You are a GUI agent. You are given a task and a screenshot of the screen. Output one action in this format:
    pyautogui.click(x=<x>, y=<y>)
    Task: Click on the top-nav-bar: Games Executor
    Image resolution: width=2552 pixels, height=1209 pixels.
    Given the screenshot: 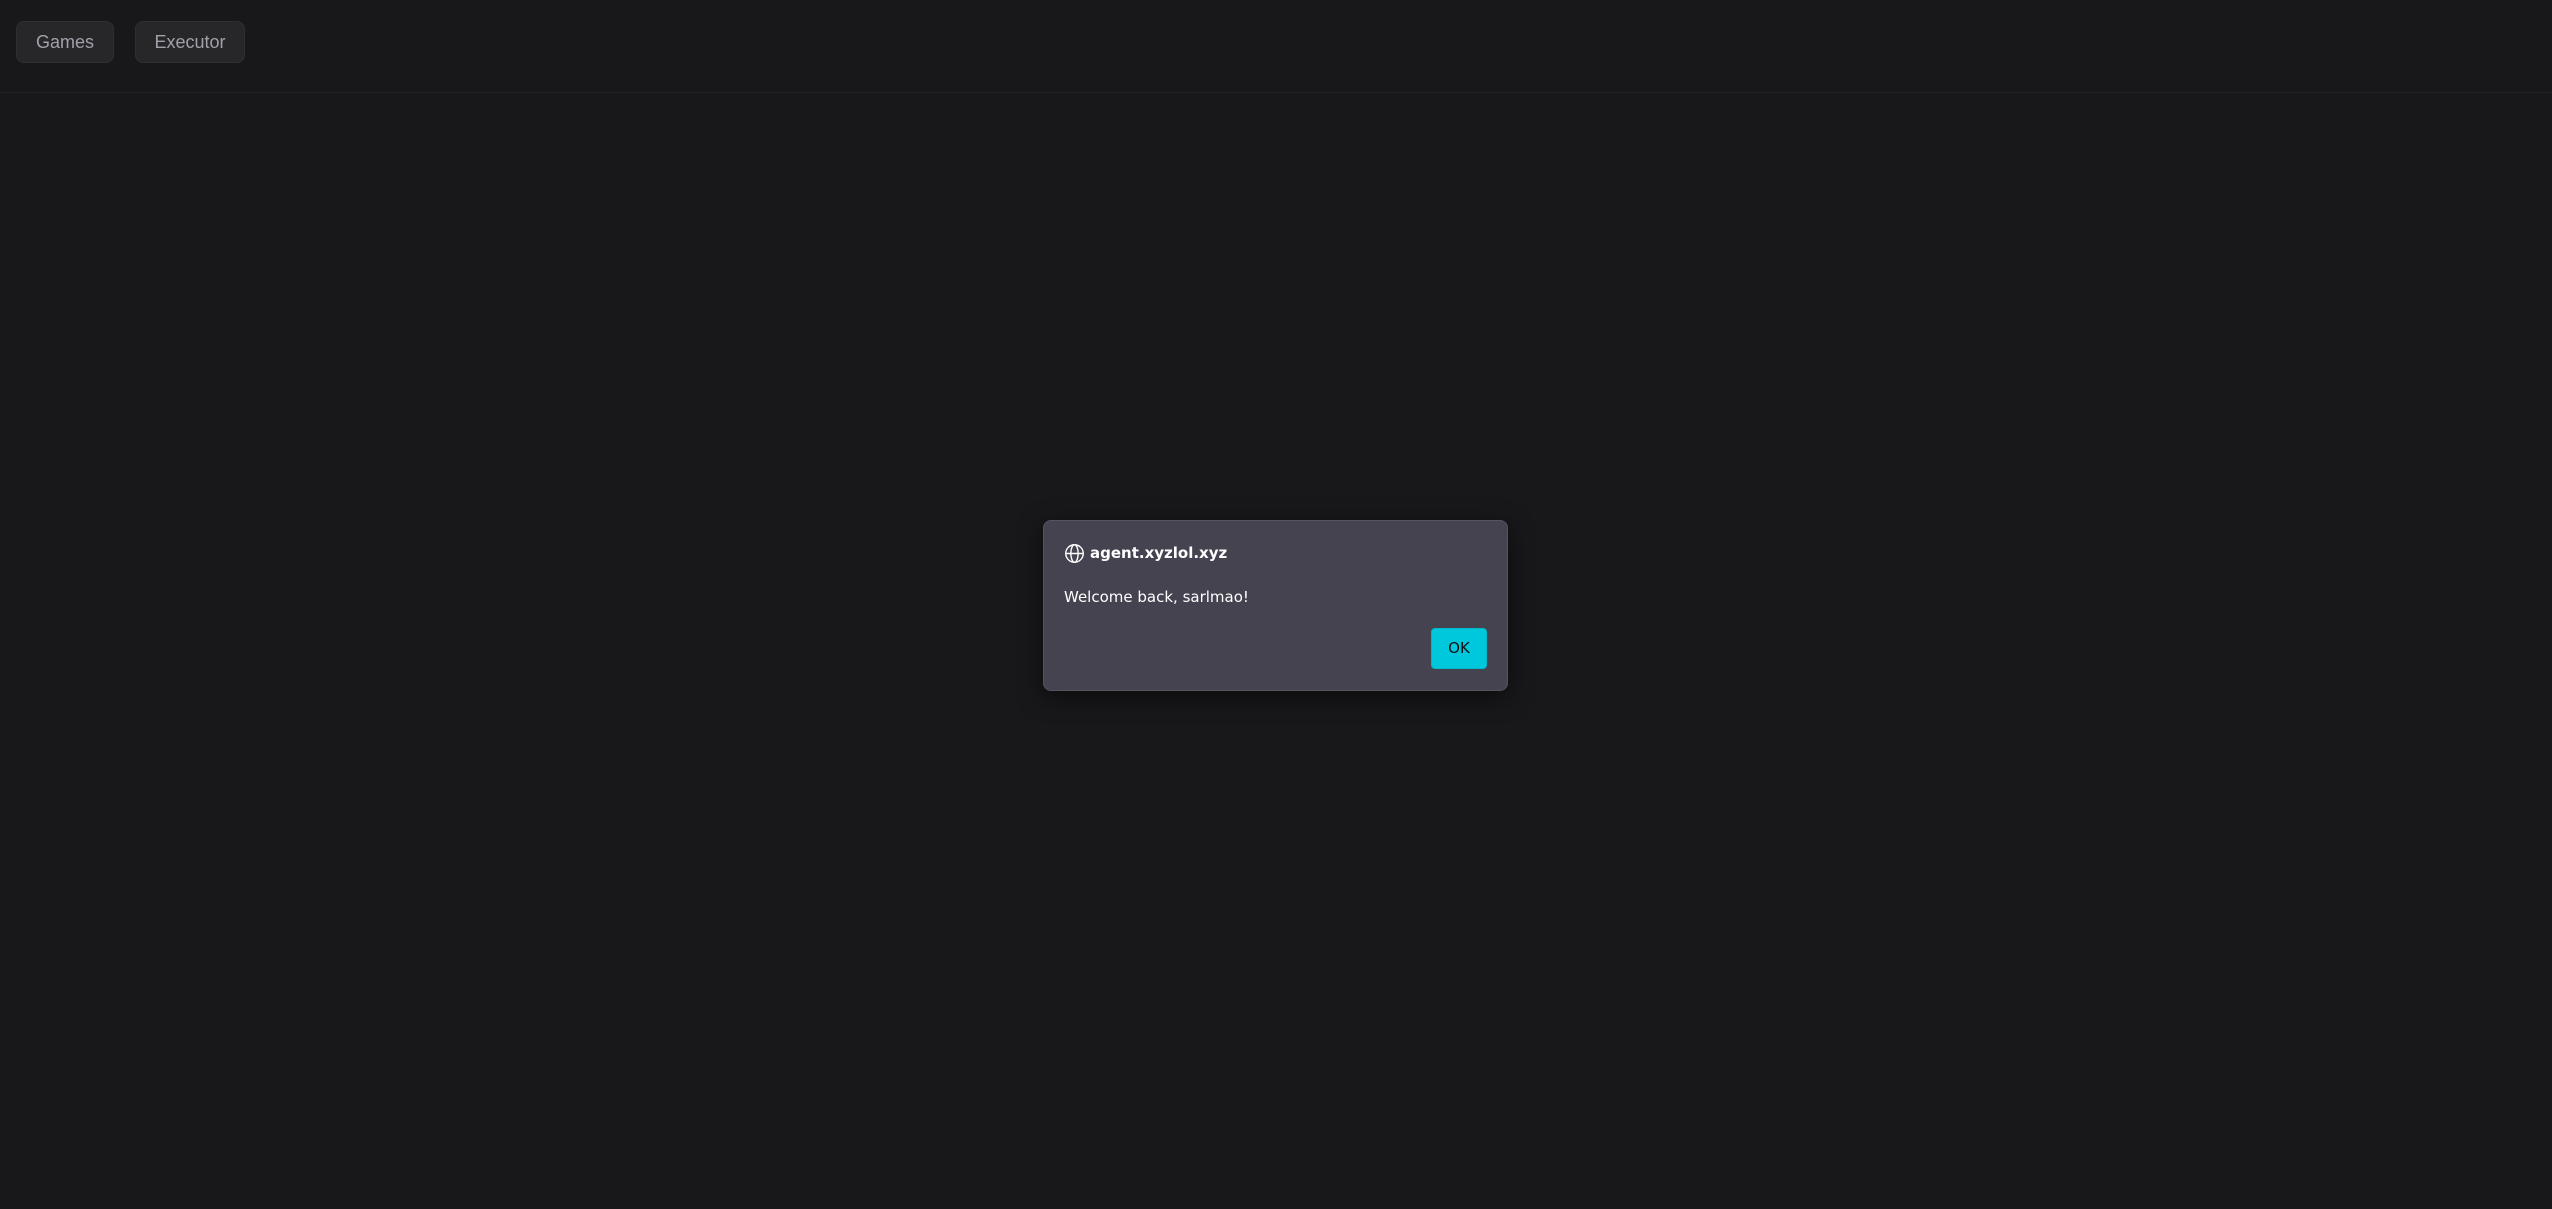 What is the action you would take?
    pyautogui.click(x=1276, y=46)
    